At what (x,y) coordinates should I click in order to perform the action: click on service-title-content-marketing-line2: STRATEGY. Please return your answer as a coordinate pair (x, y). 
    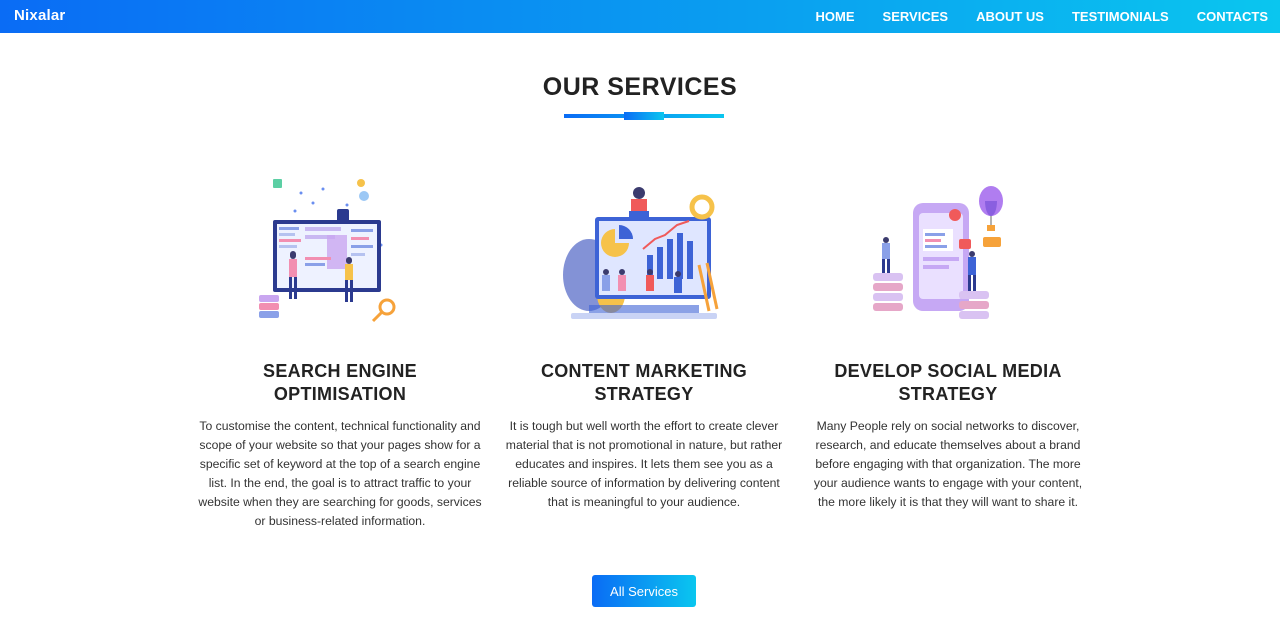
    Looking at the image, I should click on (644, 394).